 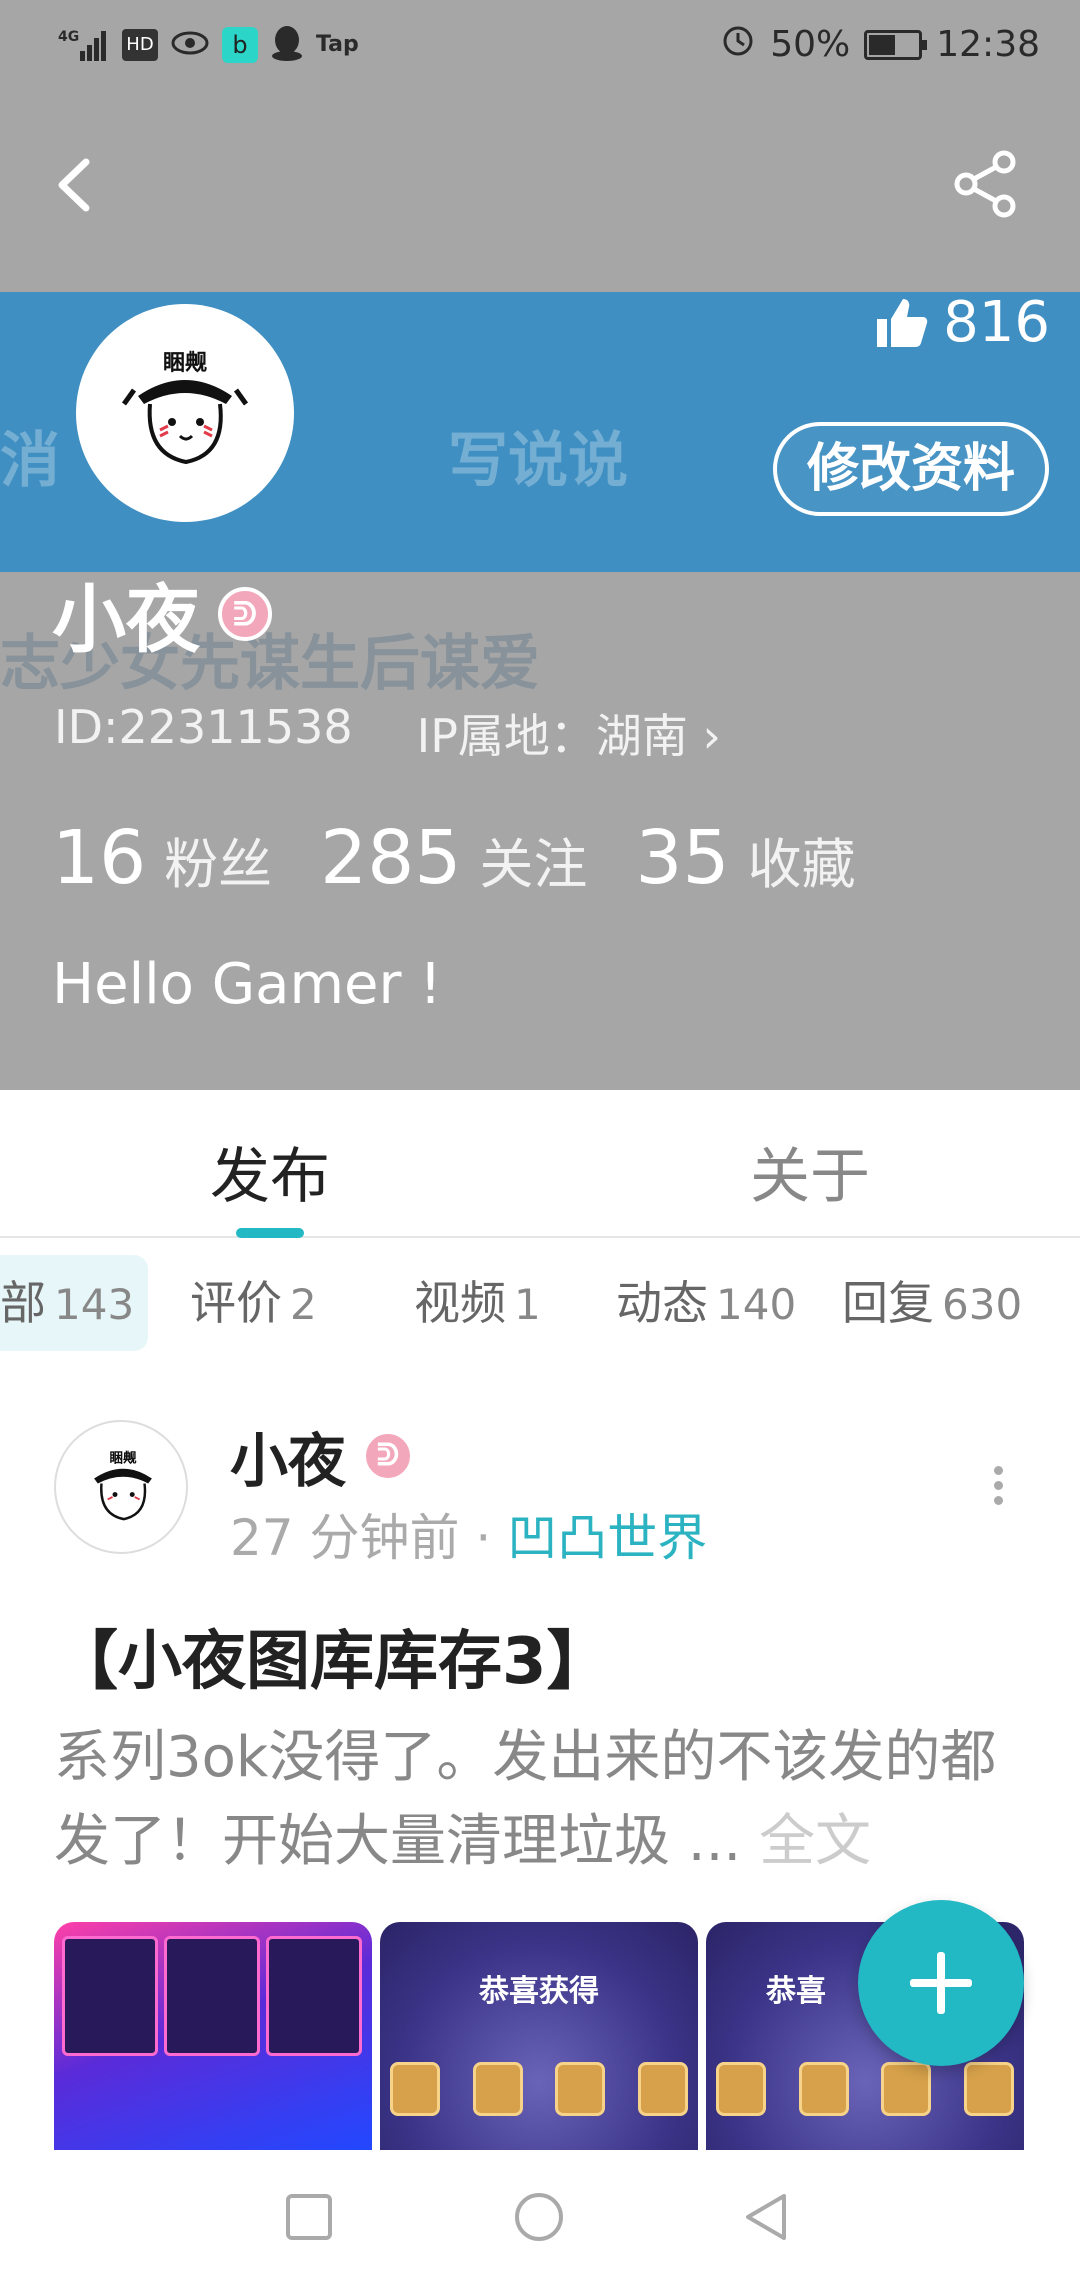 I want to click on eye-icon, so click(x=190, y=45).